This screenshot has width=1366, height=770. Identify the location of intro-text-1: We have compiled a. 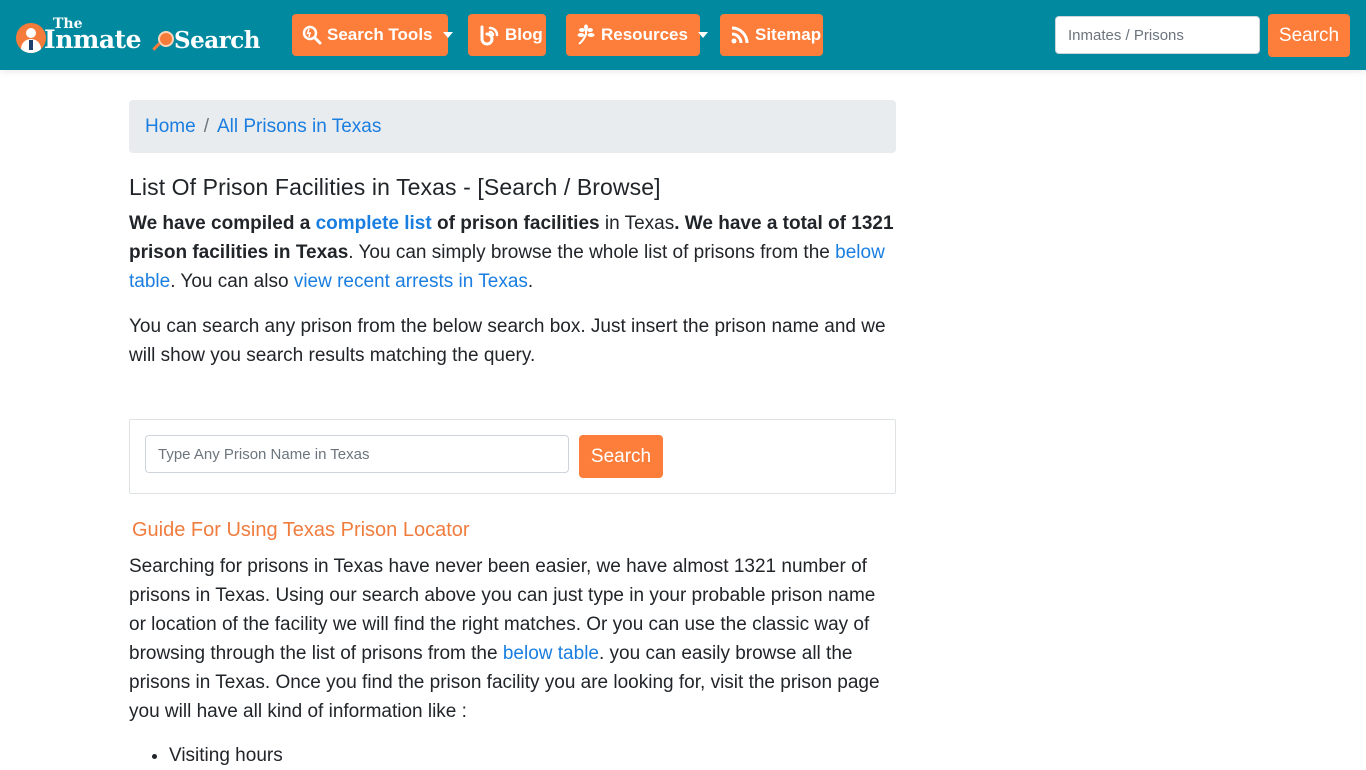
(222, 223).